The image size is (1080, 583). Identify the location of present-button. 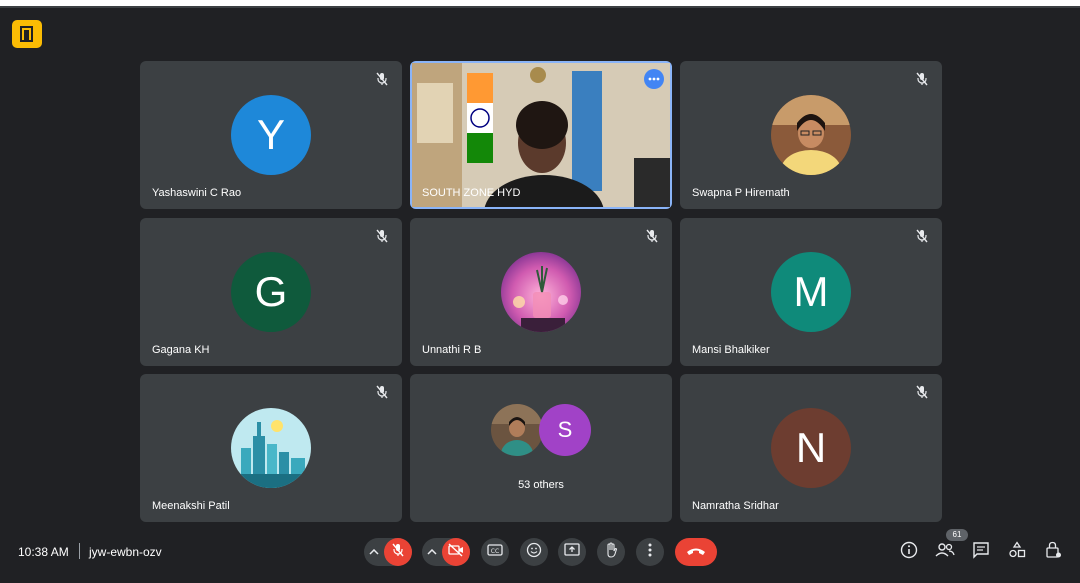
(572, 552).